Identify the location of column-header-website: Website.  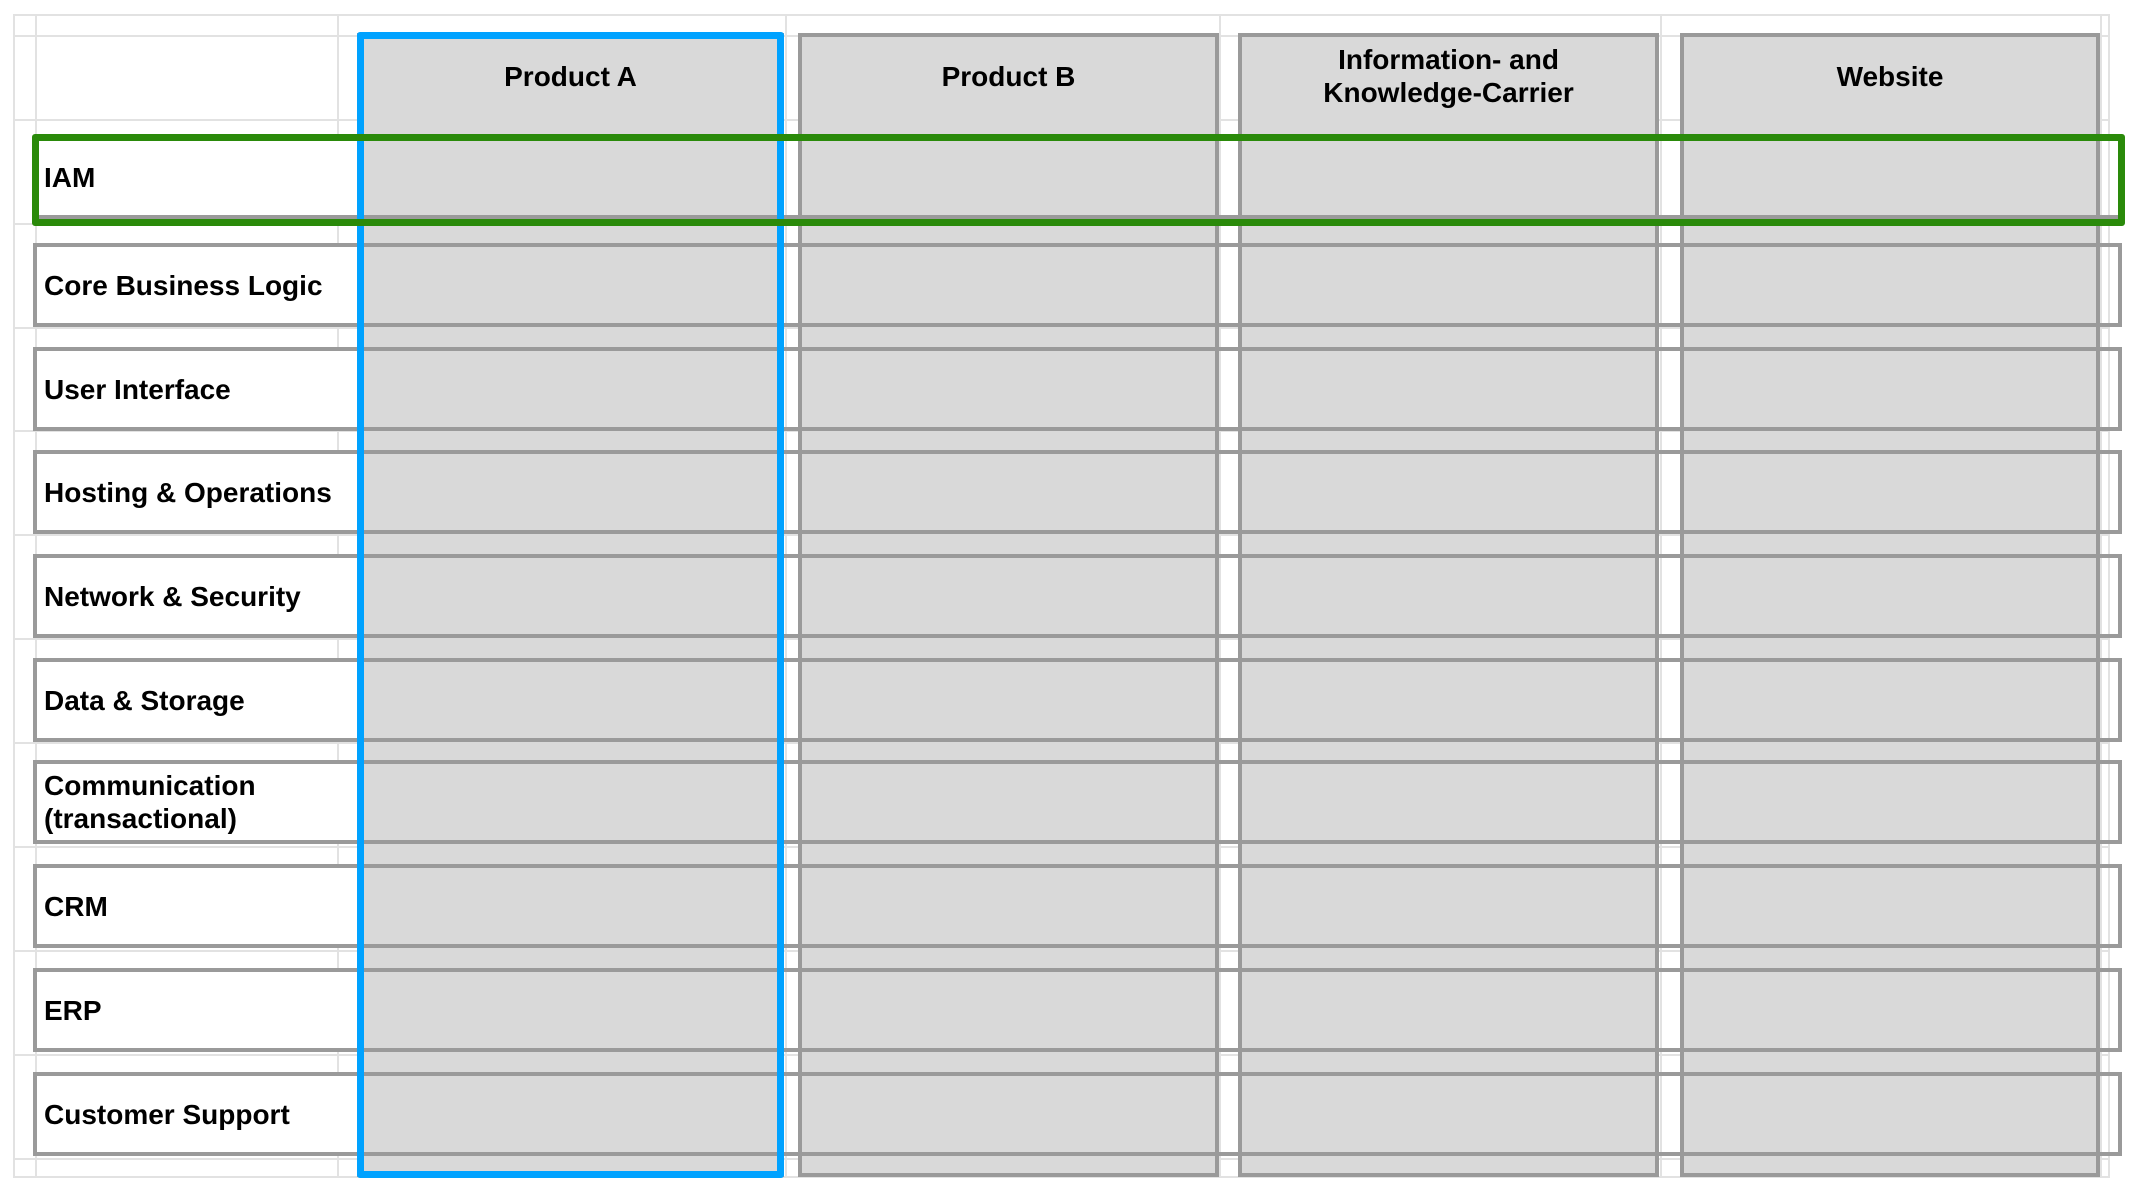
(1890, 76).